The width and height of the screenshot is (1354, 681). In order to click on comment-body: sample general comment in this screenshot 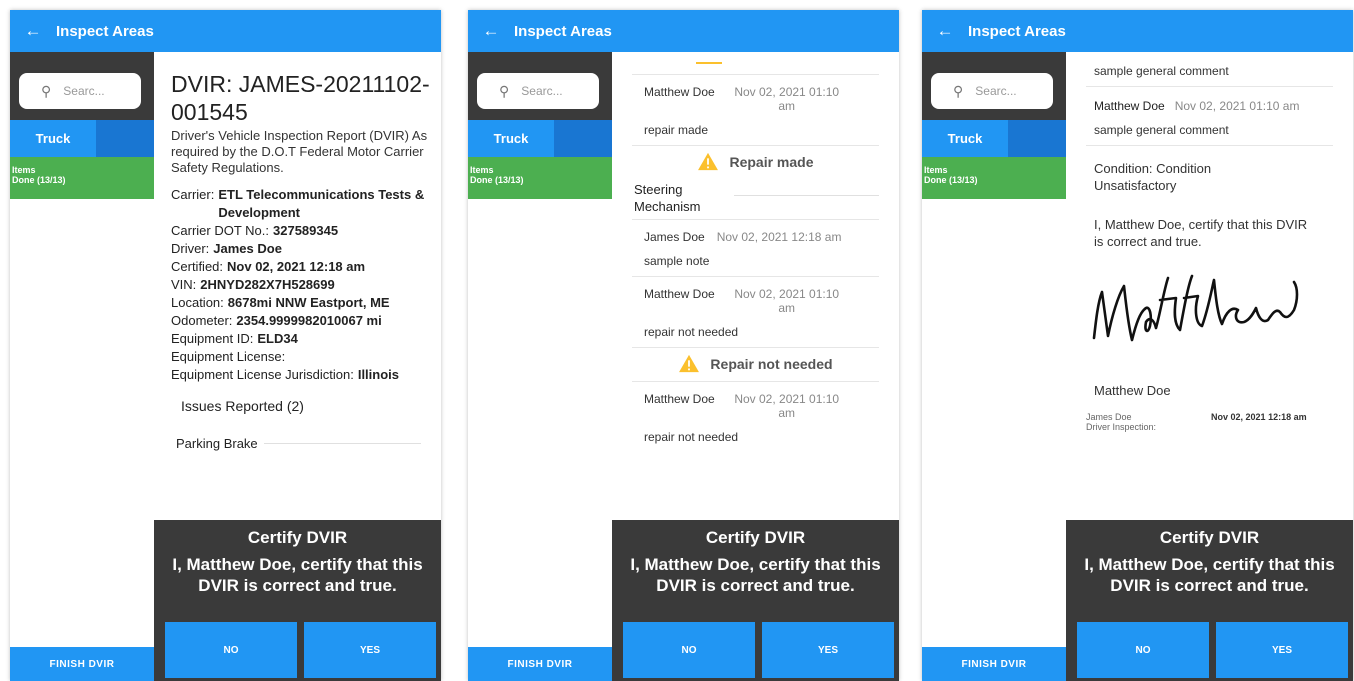, I will do `click(1161, 130)`.